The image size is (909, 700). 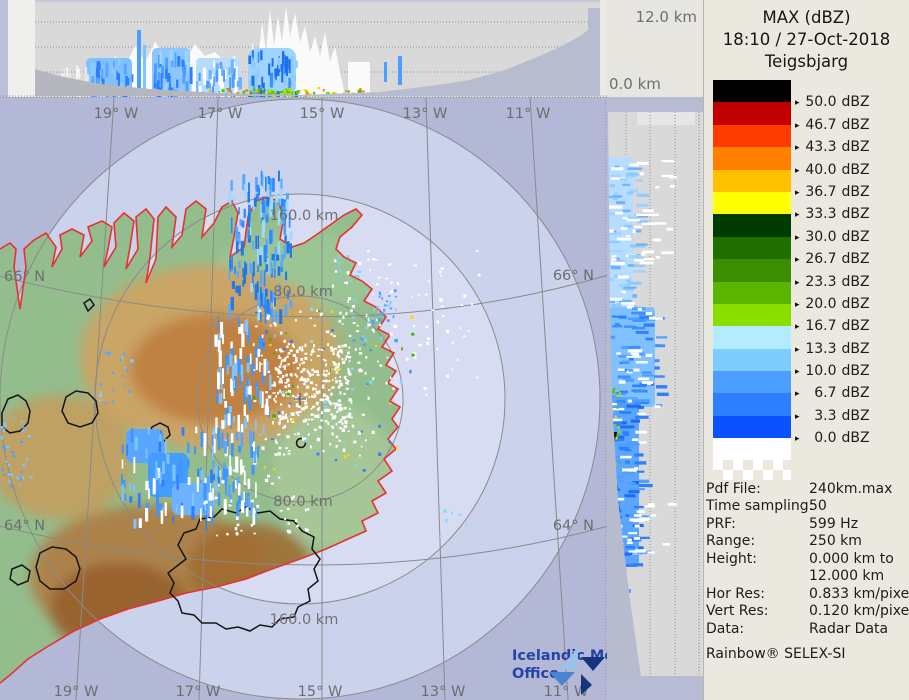 I want to click on legend-row: ▸ 6.7 dBZ, so click(x=810, y=386).